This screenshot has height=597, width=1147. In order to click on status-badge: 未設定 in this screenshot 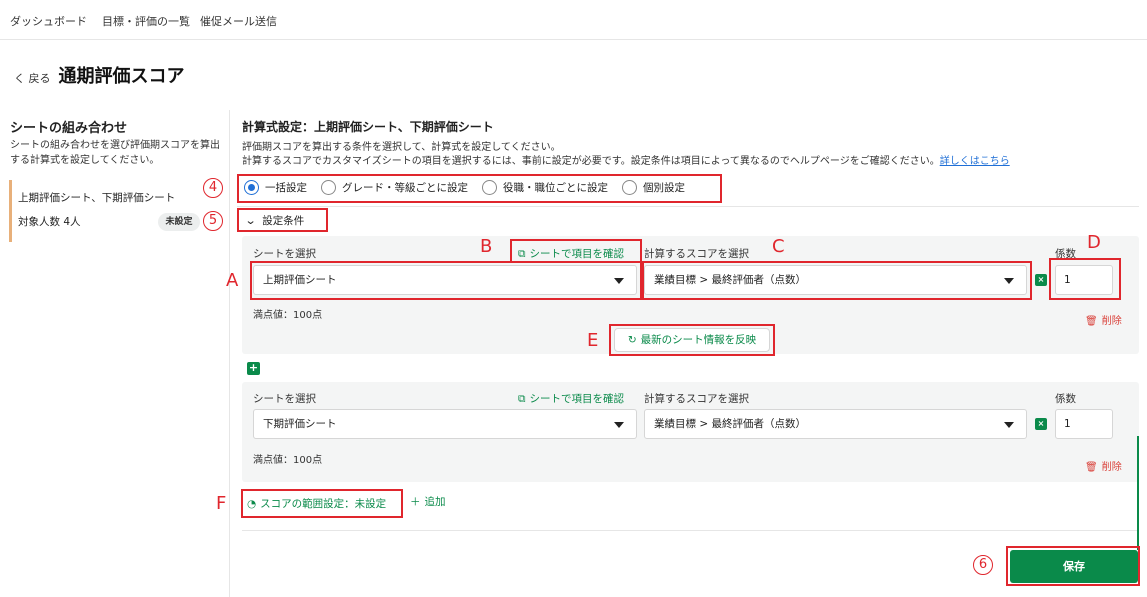, I will do `click(179, 222)`.